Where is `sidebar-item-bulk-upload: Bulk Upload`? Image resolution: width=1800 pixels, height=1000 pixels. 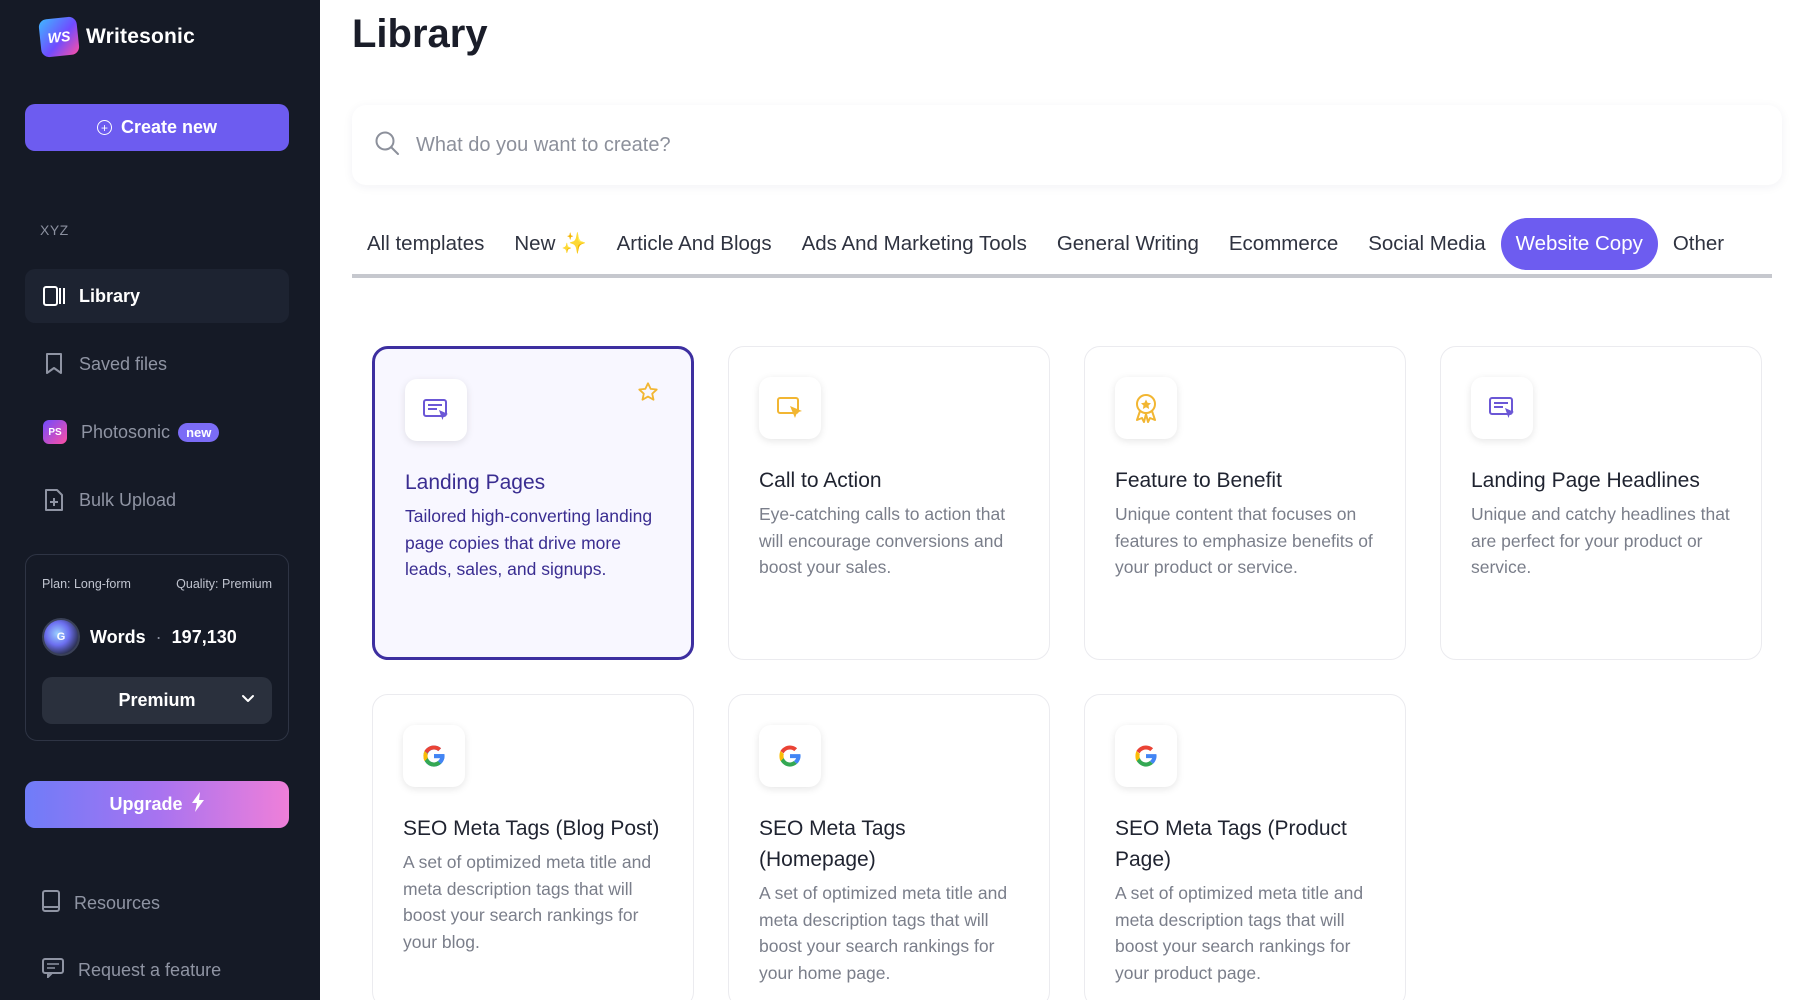 sidebar-item-bulk-upload: Bulk Upload is located at coordinates (157, 500).